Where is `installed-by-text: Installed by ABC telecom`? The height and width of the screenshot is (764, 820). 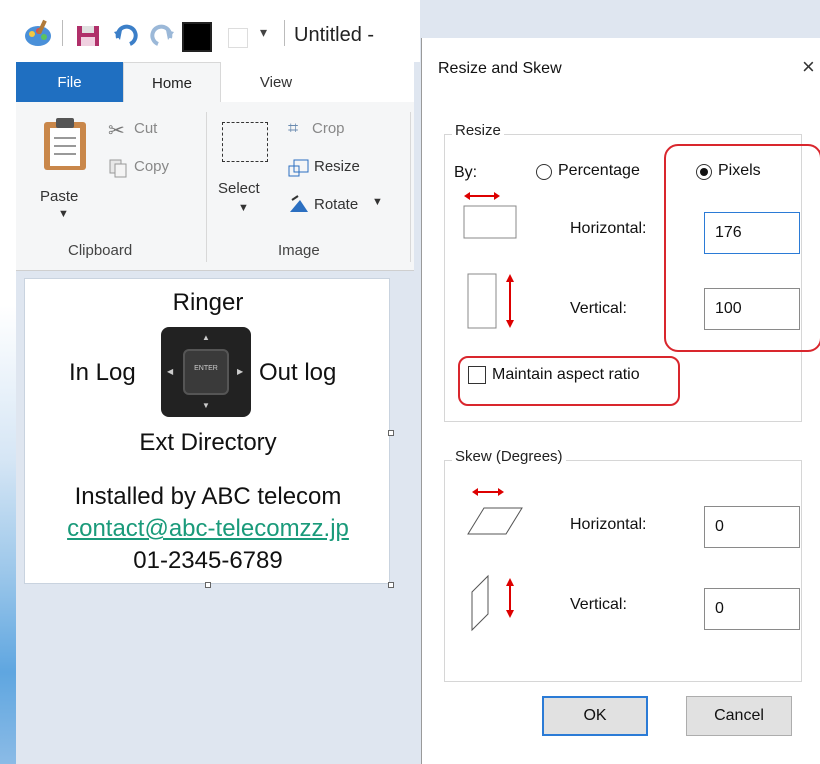
installed-by-text: Installed by ABC telecom is located at coordinates (208, 496).